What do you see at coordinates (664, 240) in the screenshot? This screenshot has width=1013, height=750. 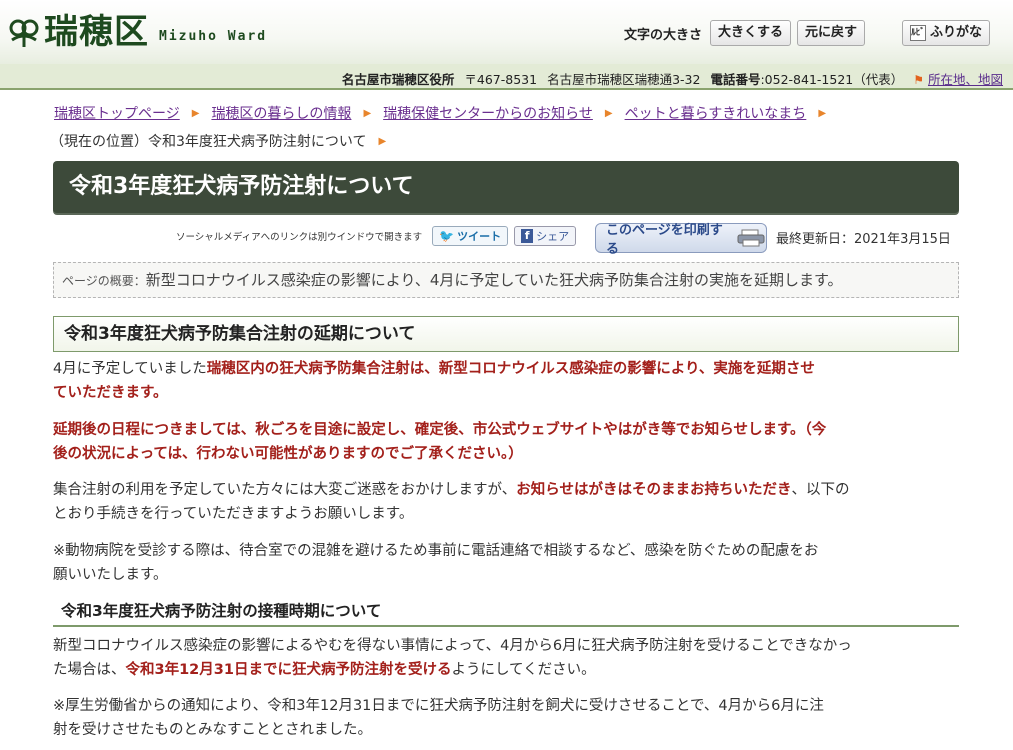 I see `print-label: このページを印刷する` at bounding box center [664, 240].